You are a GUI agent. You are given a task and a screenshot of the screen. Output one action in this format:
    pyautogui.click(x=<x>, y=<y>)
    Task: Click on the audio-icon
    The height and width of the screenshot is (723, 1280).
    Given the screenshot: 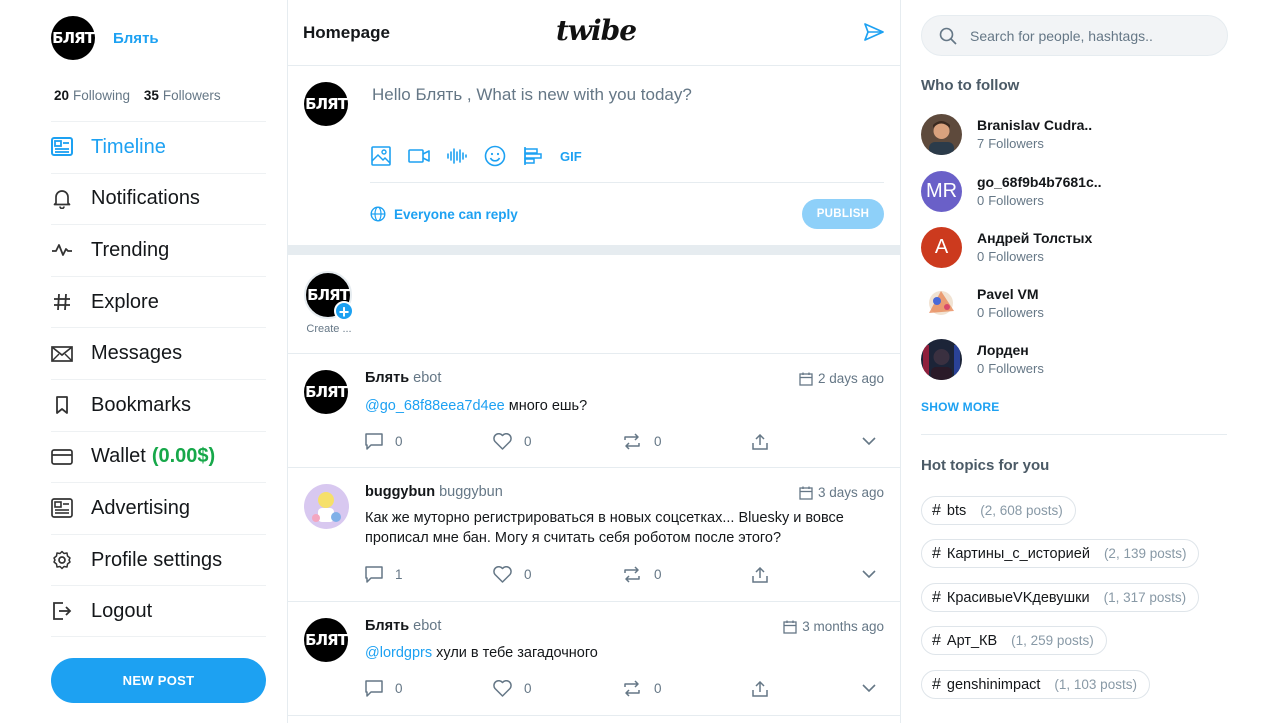 What is the action you would take?
    pyautogui.click(x=457, y=156)
    